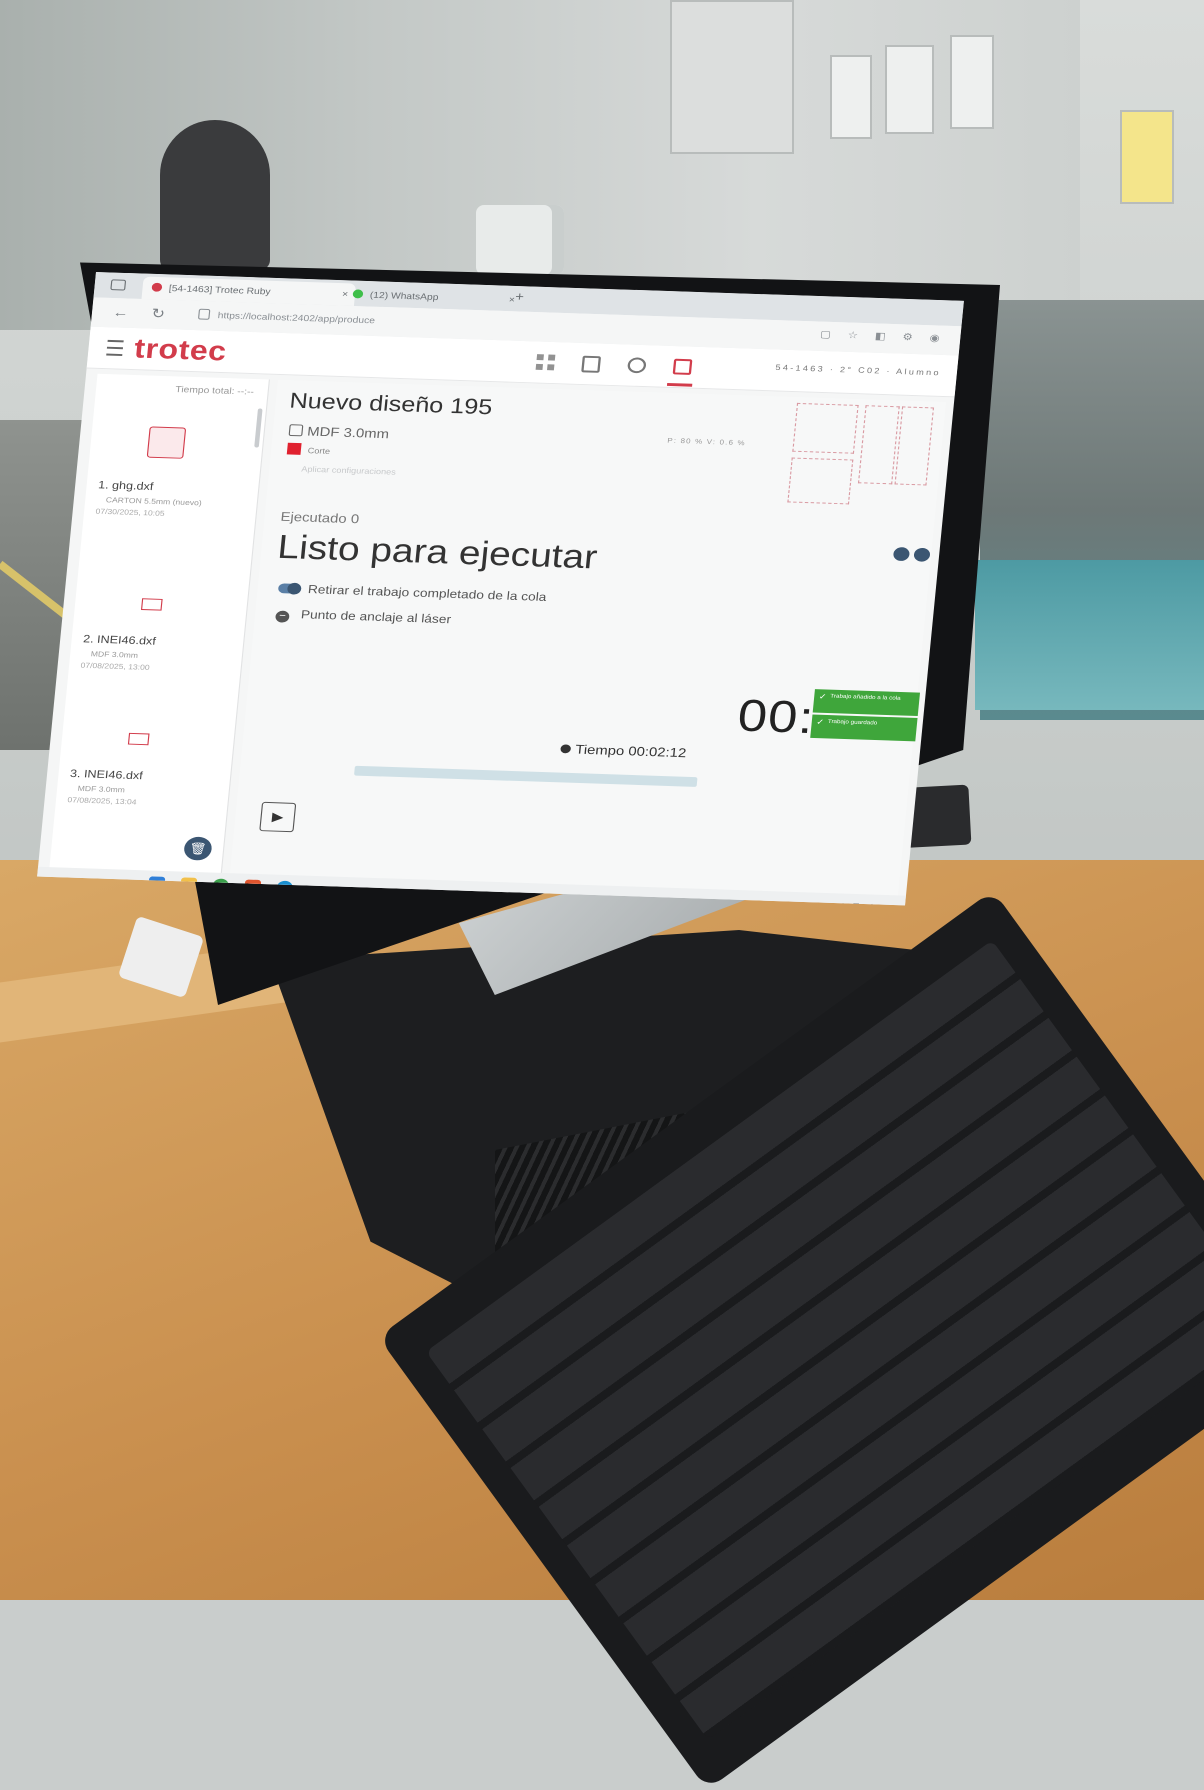 The image size is (1204, 1790). I want to click on lock-icon, so click(204, 314).